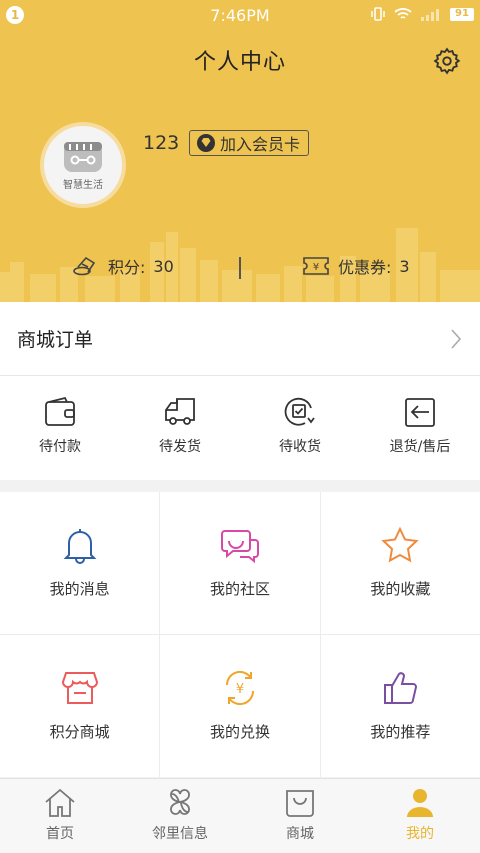 This screenshot has height=853, width=480. I want to click on chat-bubbles-icon, so click(239, 547).